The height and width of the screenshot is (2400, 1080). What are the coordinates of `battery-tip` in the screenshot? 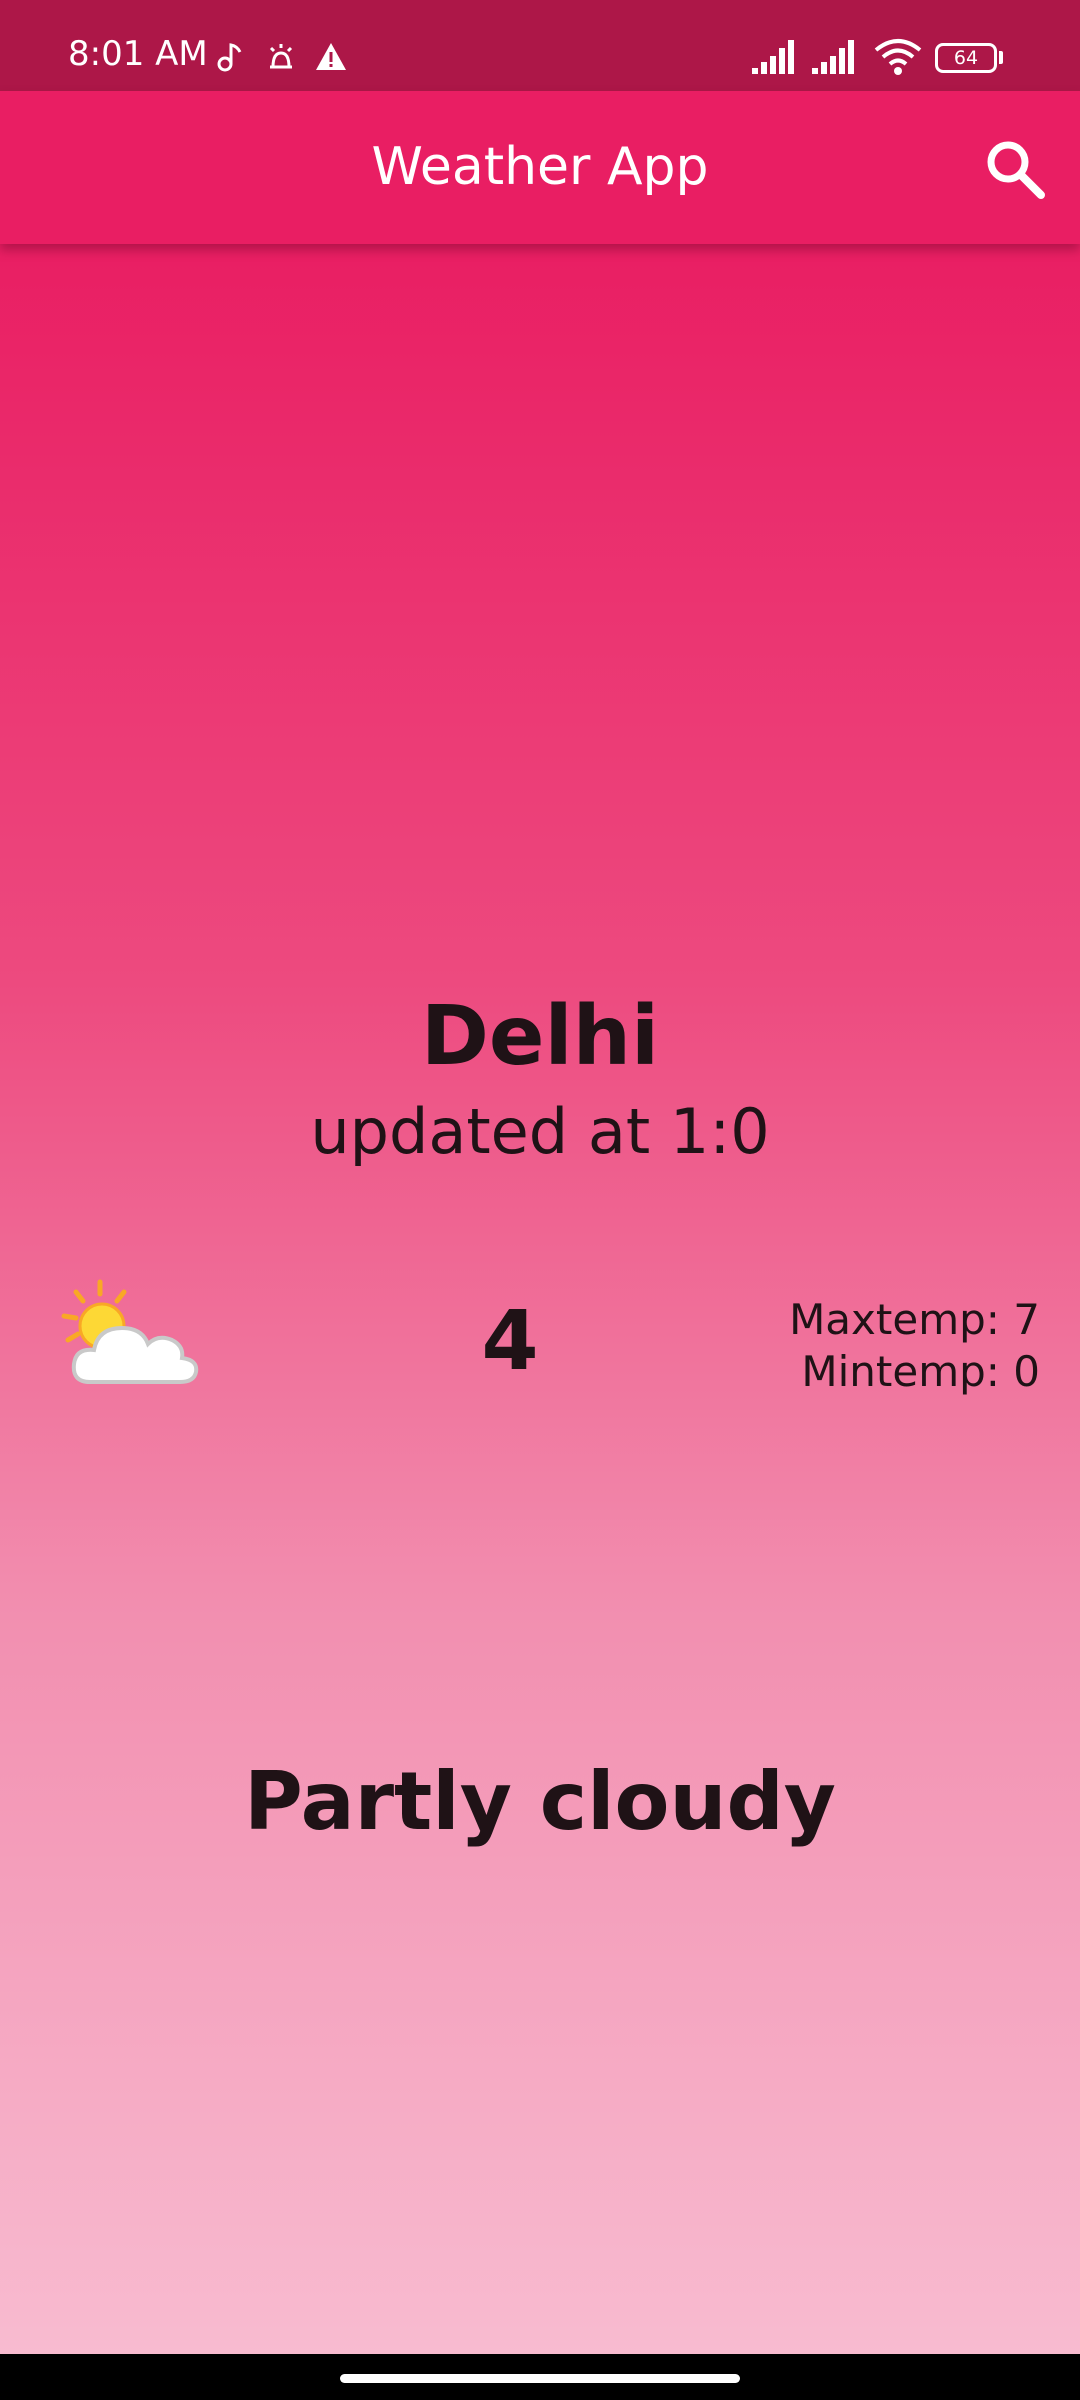 It's located at (1001, 57).